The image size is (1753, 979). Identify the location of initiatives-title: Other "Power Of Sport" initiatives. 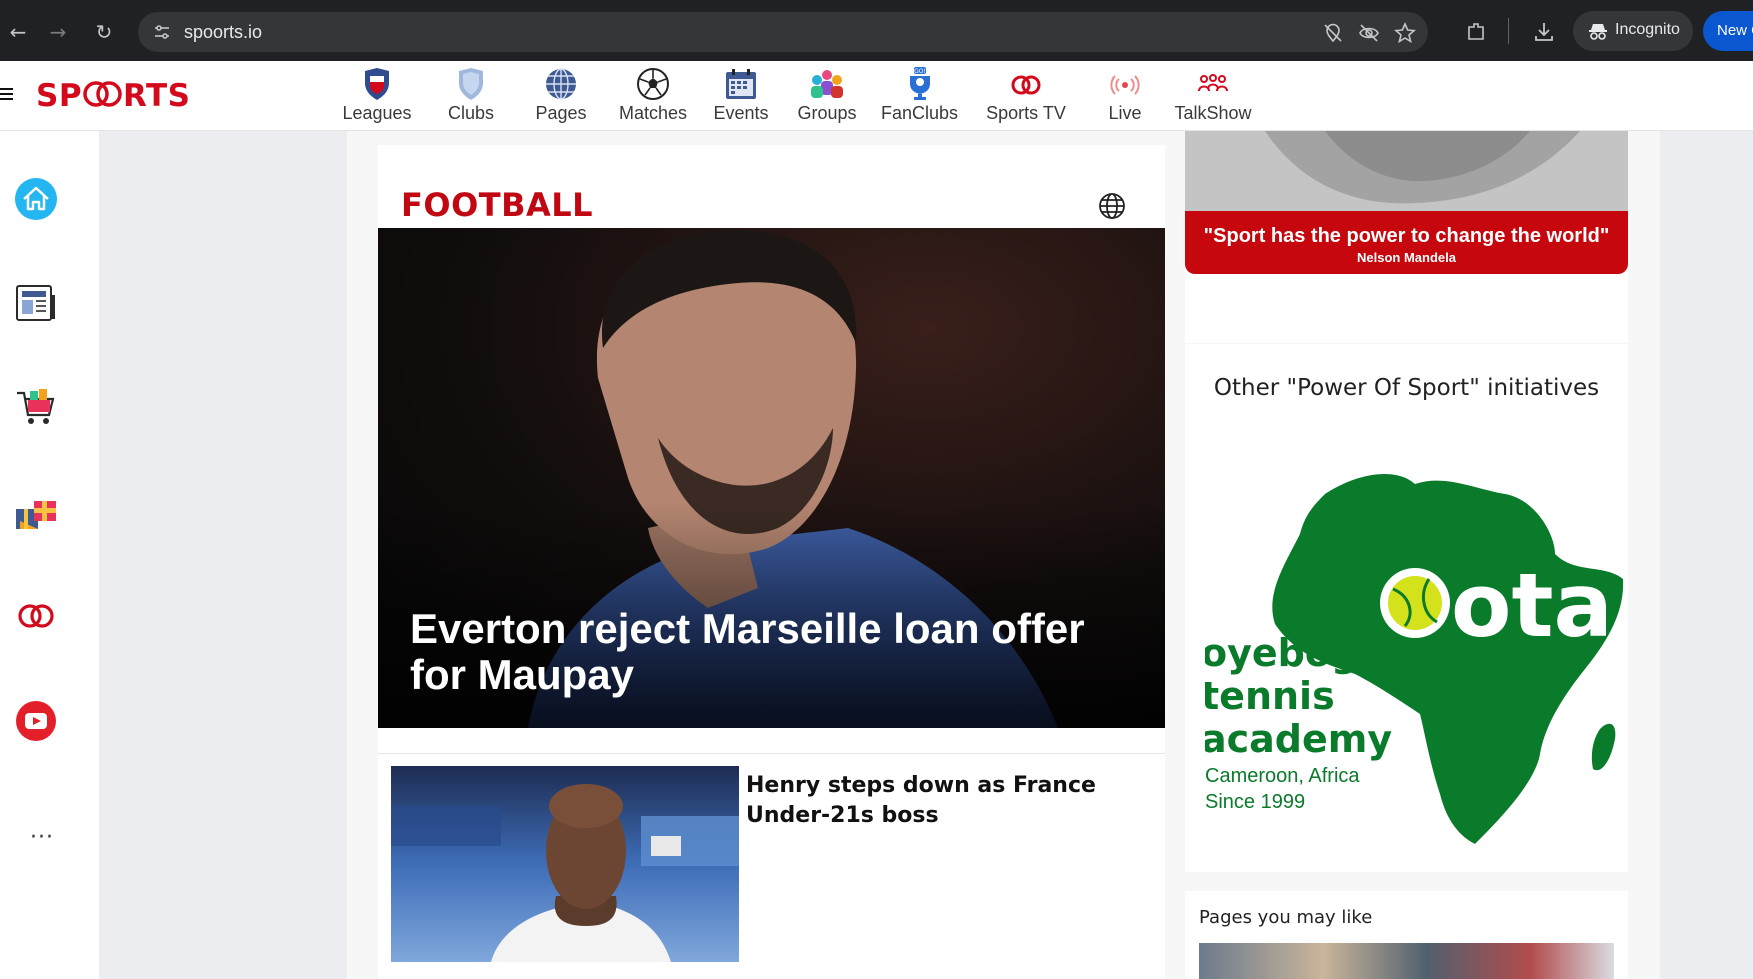
(1406, 388).